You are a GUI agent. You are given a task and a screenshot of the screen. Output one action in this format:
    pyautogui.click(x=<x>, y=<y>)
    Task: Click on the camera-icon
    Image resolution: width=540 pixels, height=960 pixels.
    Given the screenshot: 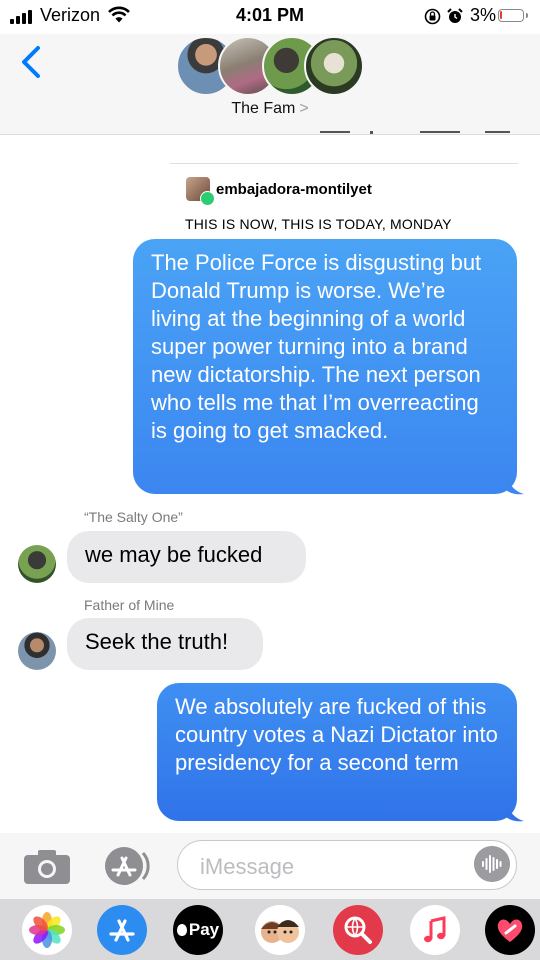 What is the action you would take?
    pyautogui.click(x=47, y=866)
    